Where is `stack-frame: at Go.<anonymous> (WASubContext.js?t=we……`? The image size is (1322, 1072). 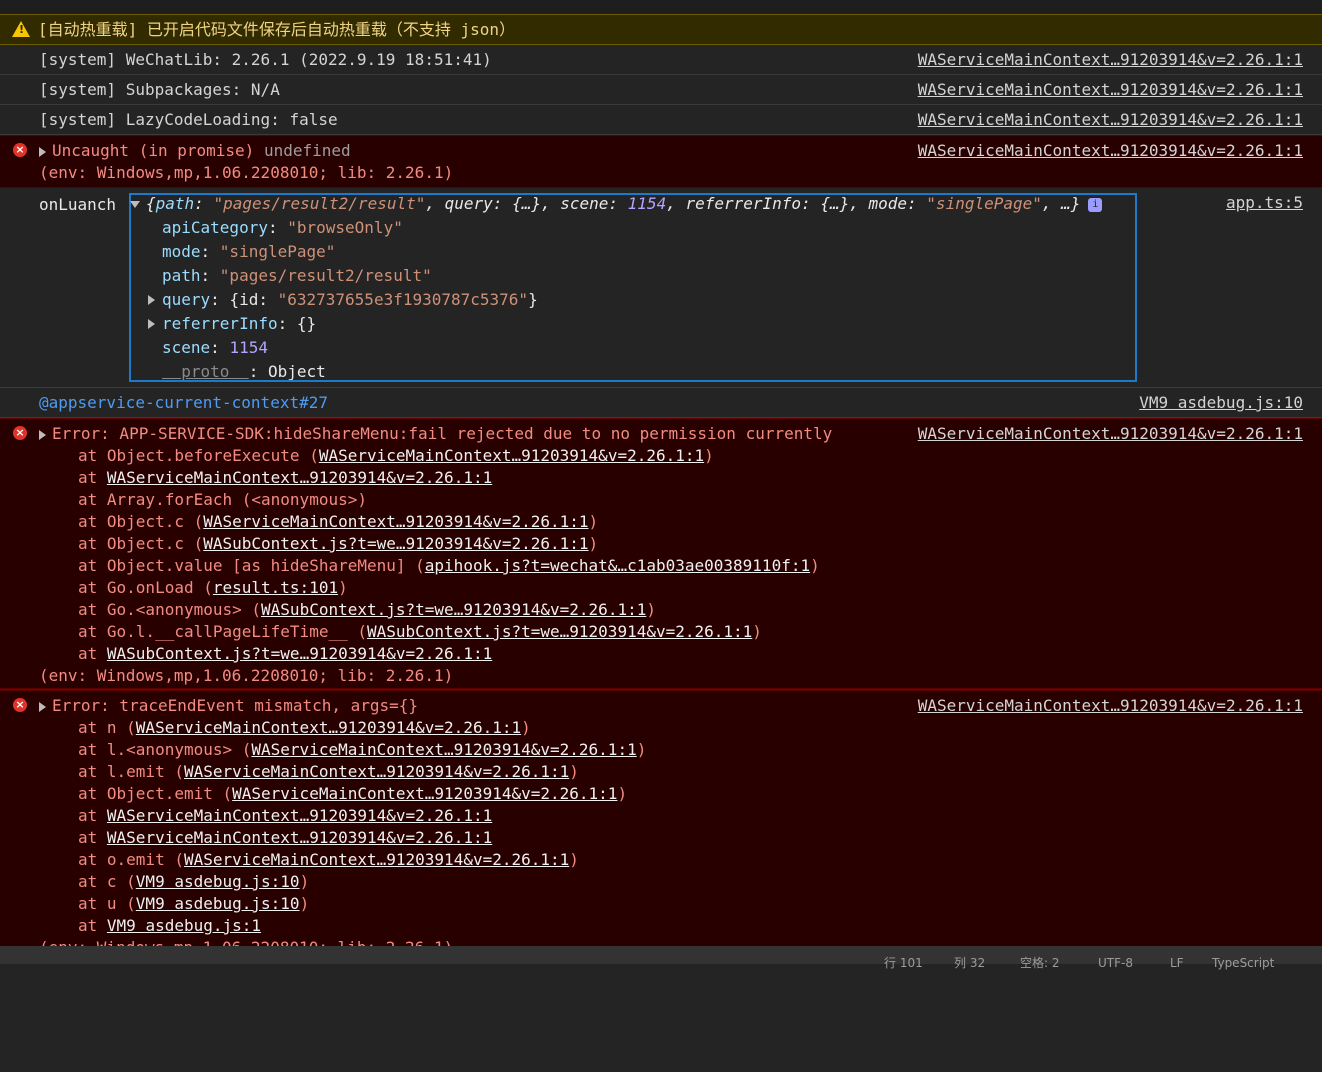
stack-frame: at Go.<anonymous> (WASubContext.js?t=we…… is located at coordinates (661, 610).